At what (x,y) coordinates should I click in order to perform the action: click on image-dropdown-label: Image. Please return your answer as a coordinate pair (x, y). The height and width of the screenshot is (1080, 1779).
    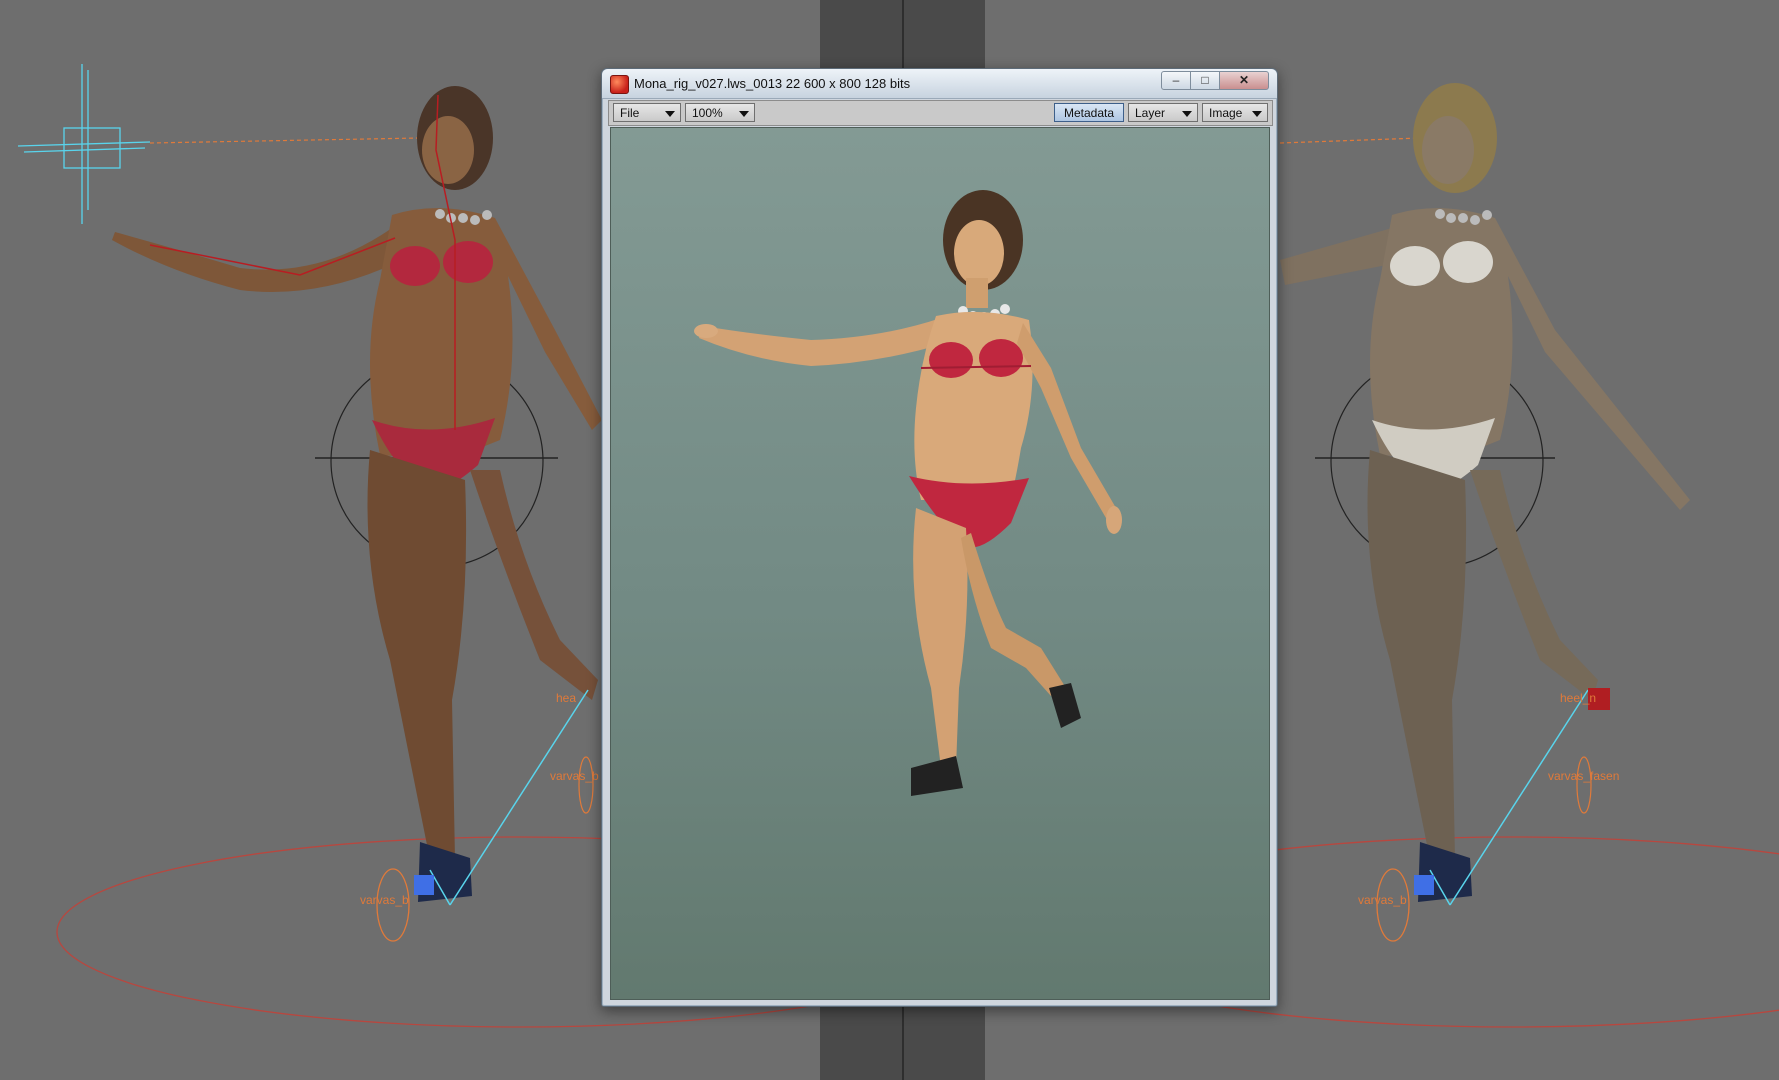
    Looking at the image, I should click on (1226, 113).